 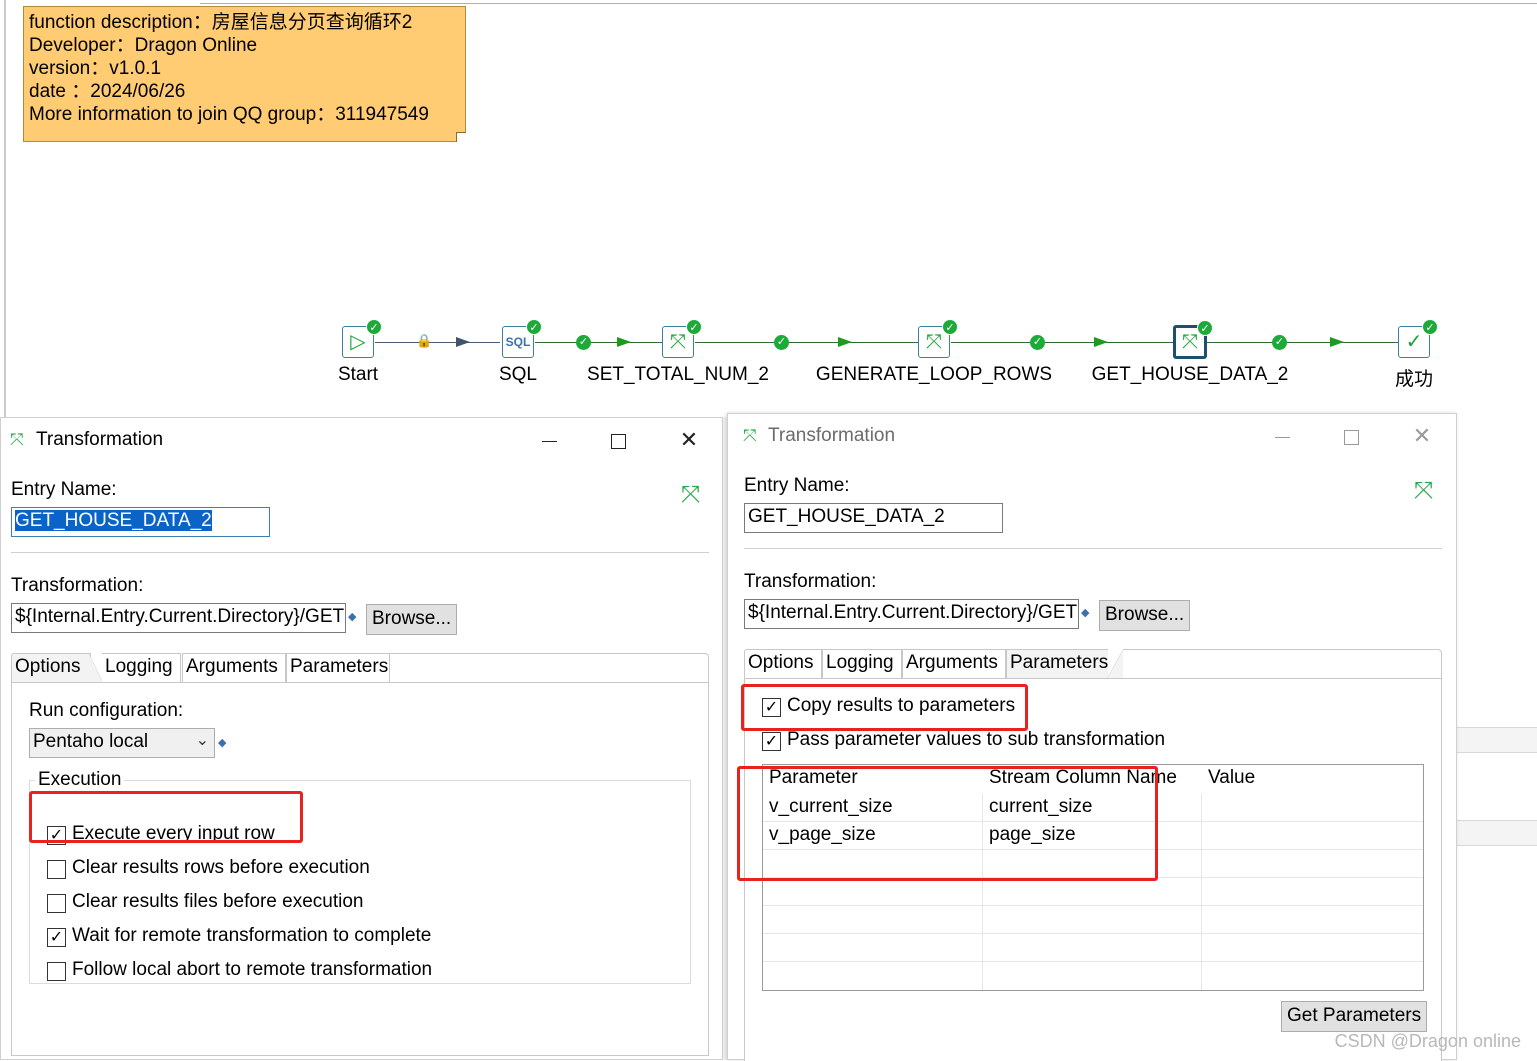 I want to click on job-entry-success: ✓ ✓, so click(x=1418, y=338).